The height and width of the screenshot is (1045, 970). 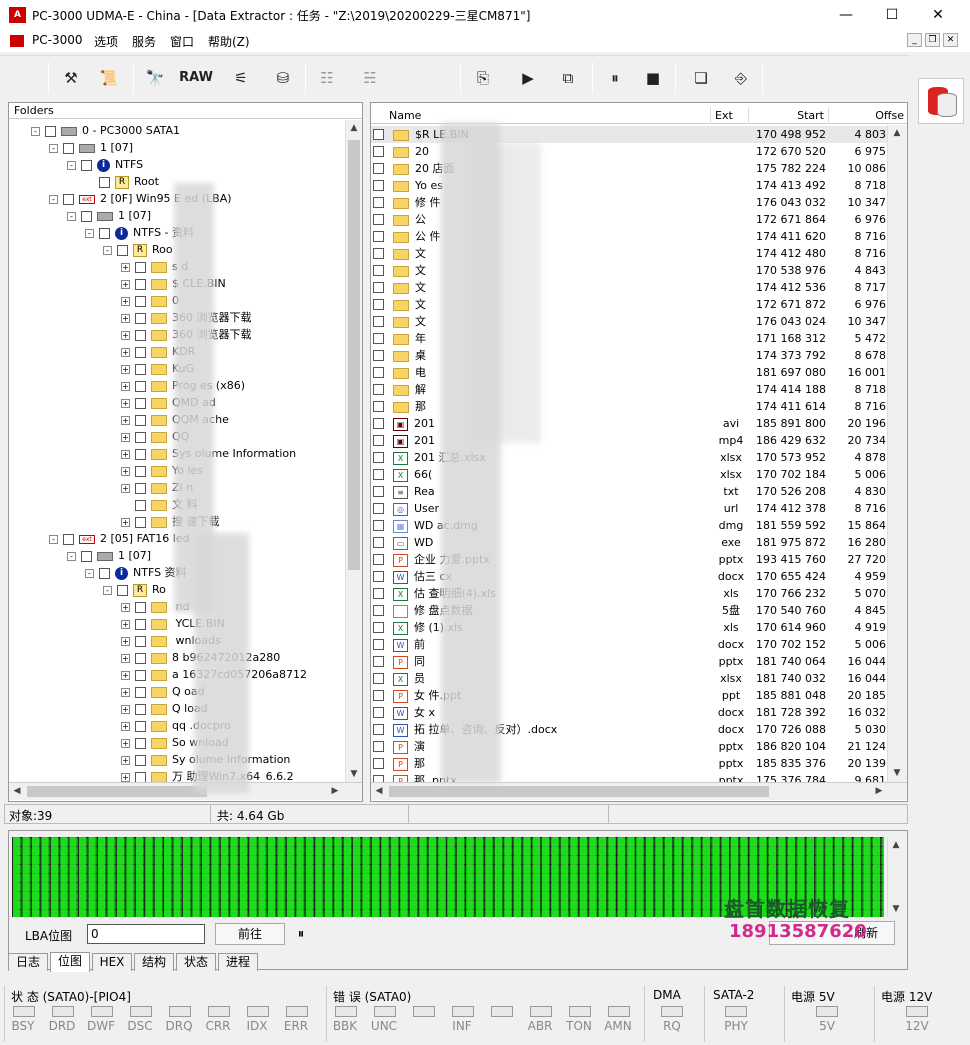 What do you see at coordinates (71, 78) in the screenshot?
I see `tools-icon: ⚒` at bounding box center [71, 78].